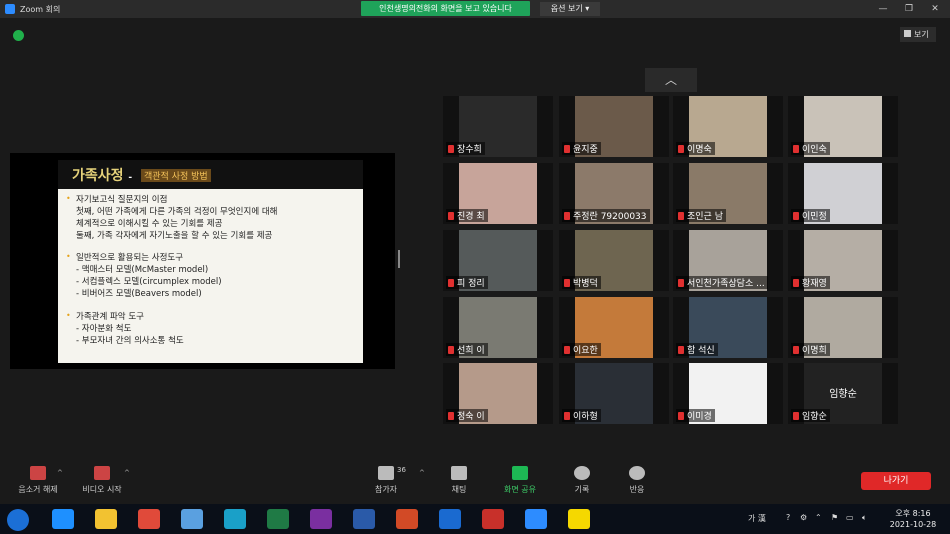  What do you see at coordinates (585, 351) in the screenshot?
I see `participant-name: 이요한` at bounding box center [585, 351].